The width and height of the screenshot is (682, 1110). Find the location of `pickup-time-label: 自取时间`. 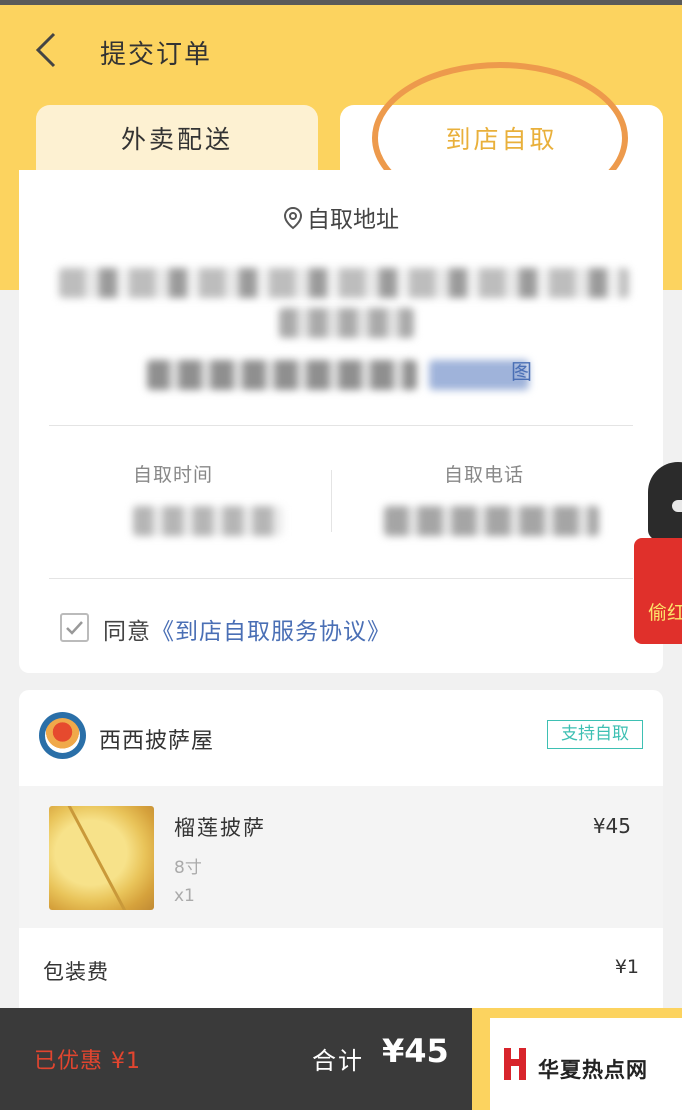

pickup-time-label: 自取时间 is located at coordinates (173, 475).